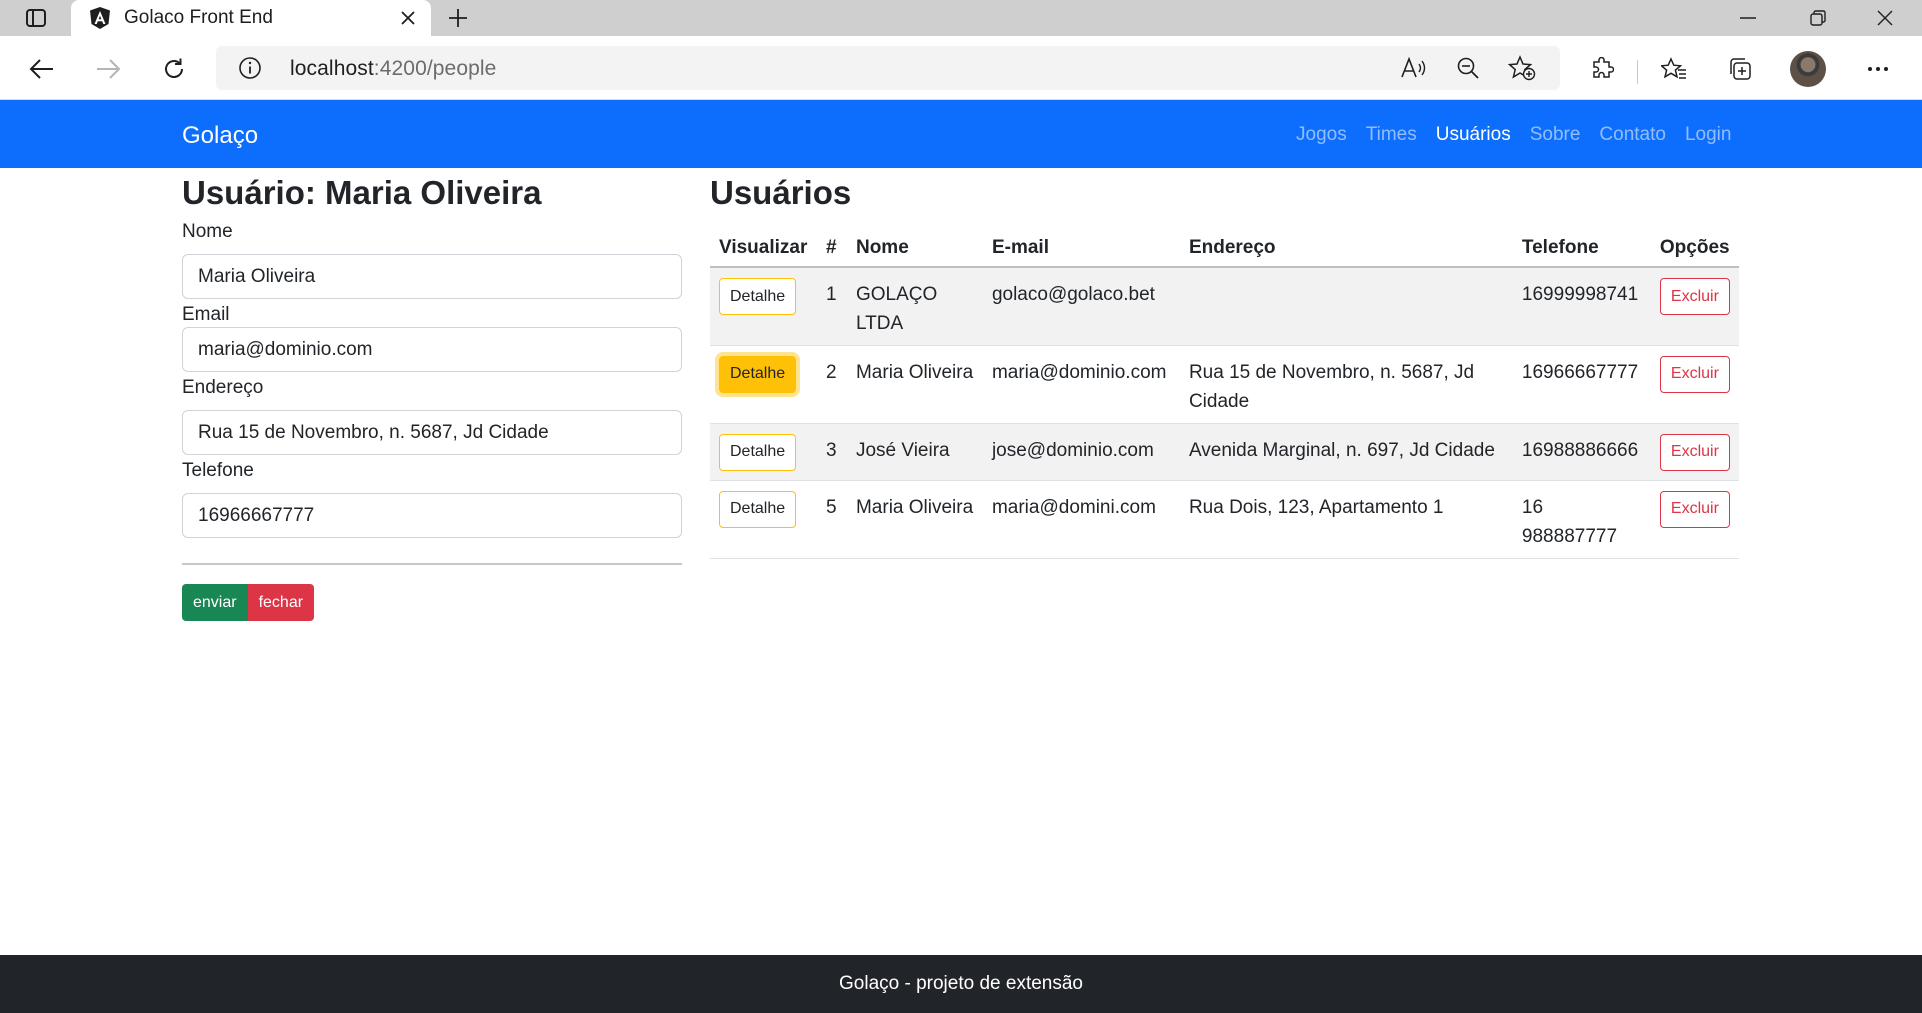  I want to click on tab-title: Golaco Front End, so click(198, 17).